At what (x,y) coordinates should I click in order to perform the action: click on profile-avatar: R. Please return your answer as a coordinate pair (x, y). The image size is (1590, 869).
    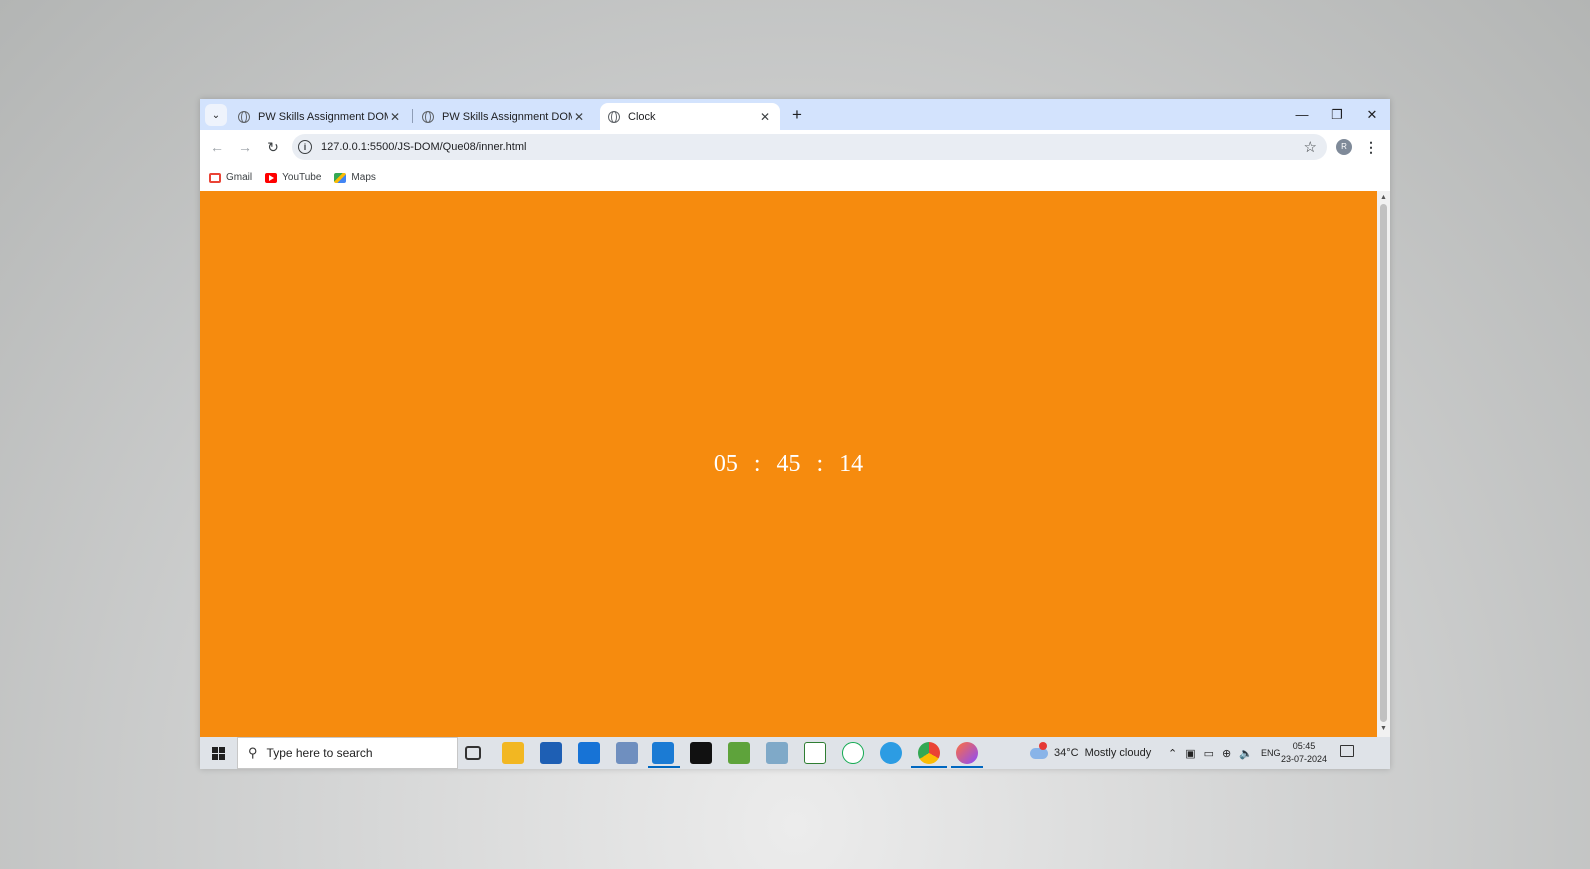
    Looking at the image, I should click on (1344, 147).